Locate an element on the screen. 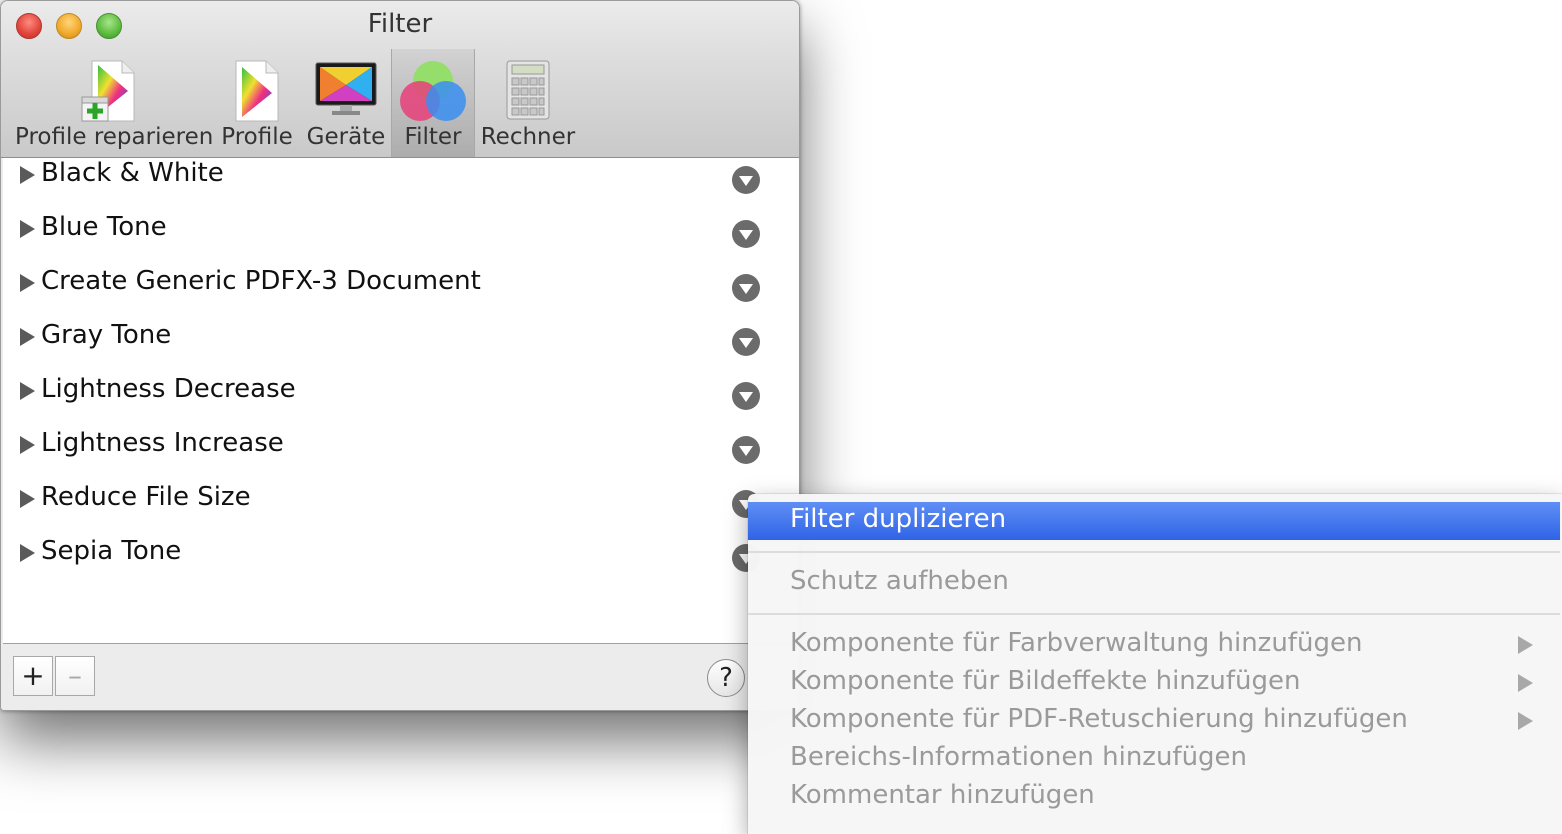 This screenshot has width=1562, height=834. menu-item-kommentar-hinzufuegen: Kommentar hinzufügen is located at coordinates (1154, 797).